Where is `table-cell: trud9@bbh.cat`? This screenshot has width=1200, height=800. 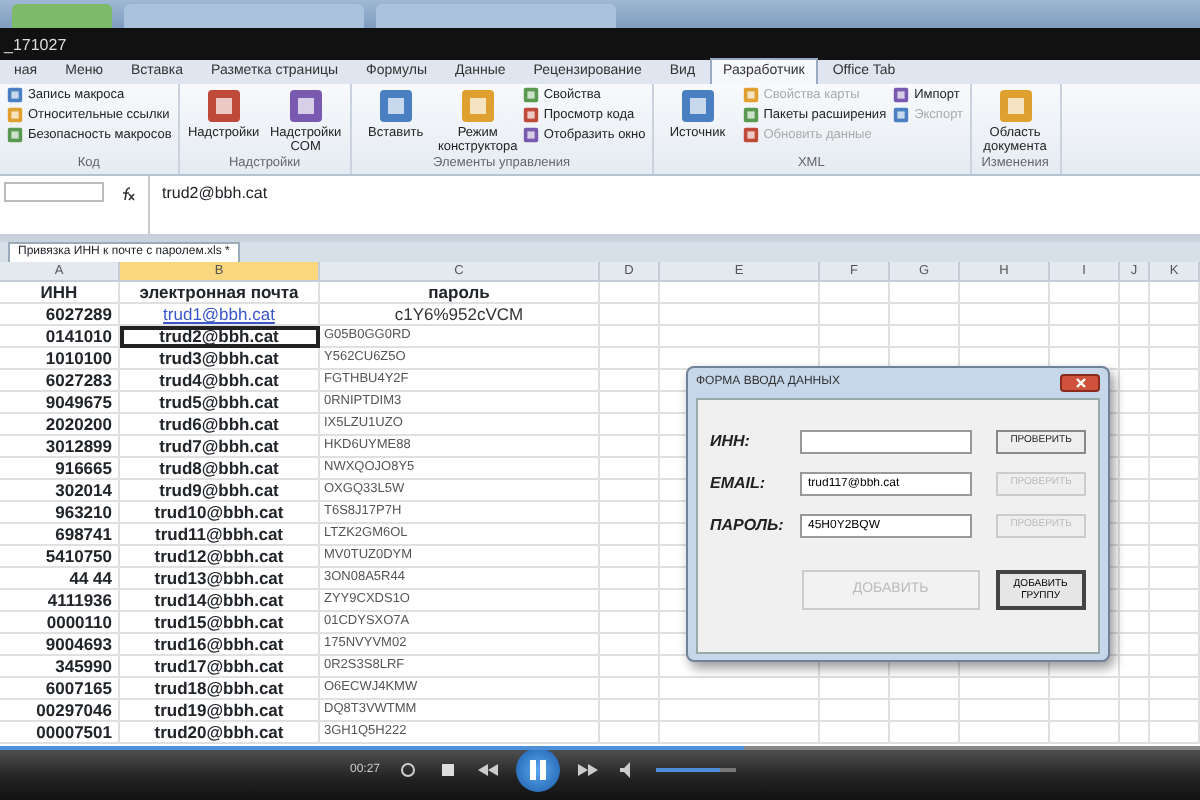 table-cell: trud9@bbh.cat is located at coordinates (220, 491).